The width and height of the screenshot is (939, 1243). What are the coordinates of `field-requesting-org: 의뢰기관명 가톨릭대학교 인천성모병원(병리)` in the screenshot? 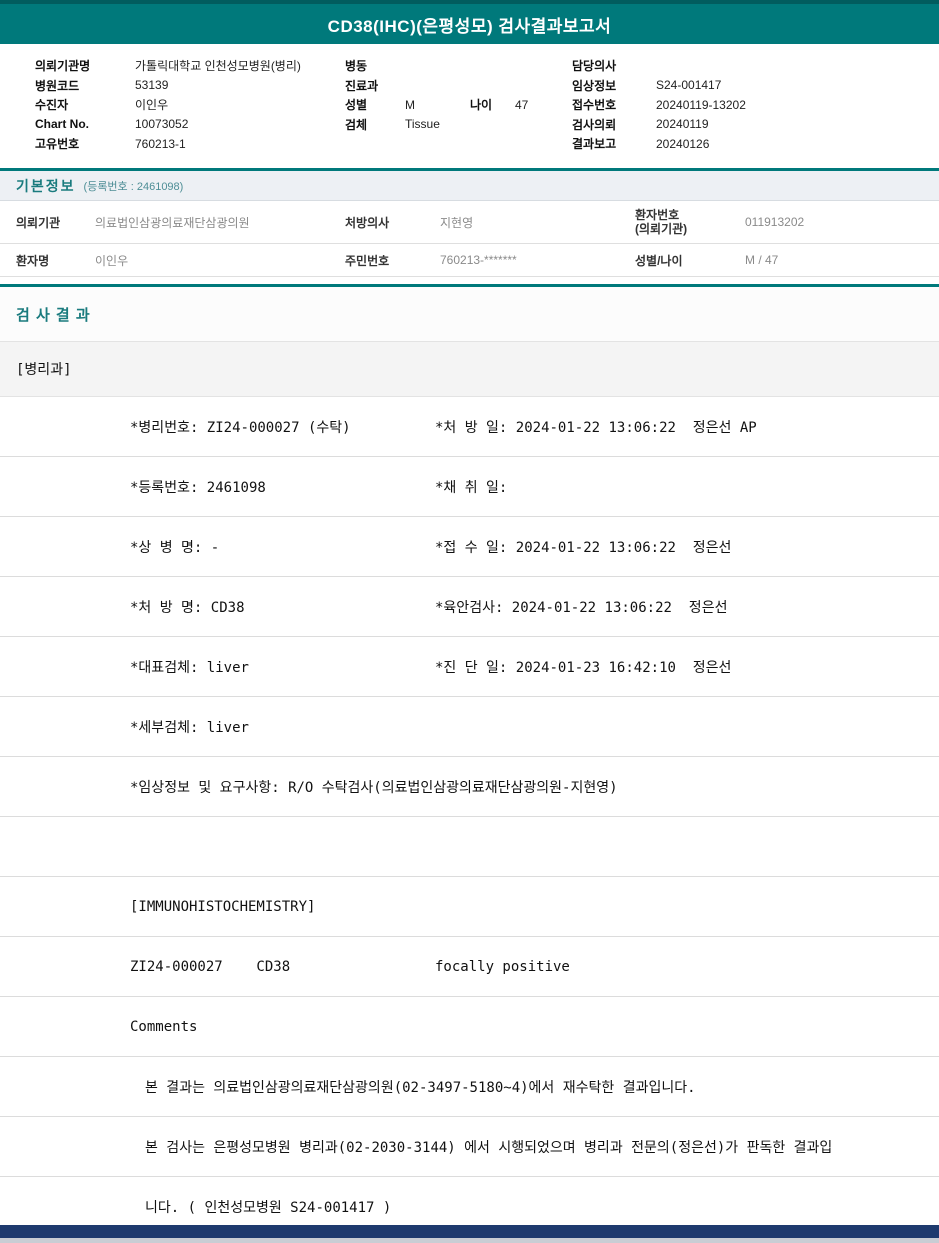 It's located at (168, 66).